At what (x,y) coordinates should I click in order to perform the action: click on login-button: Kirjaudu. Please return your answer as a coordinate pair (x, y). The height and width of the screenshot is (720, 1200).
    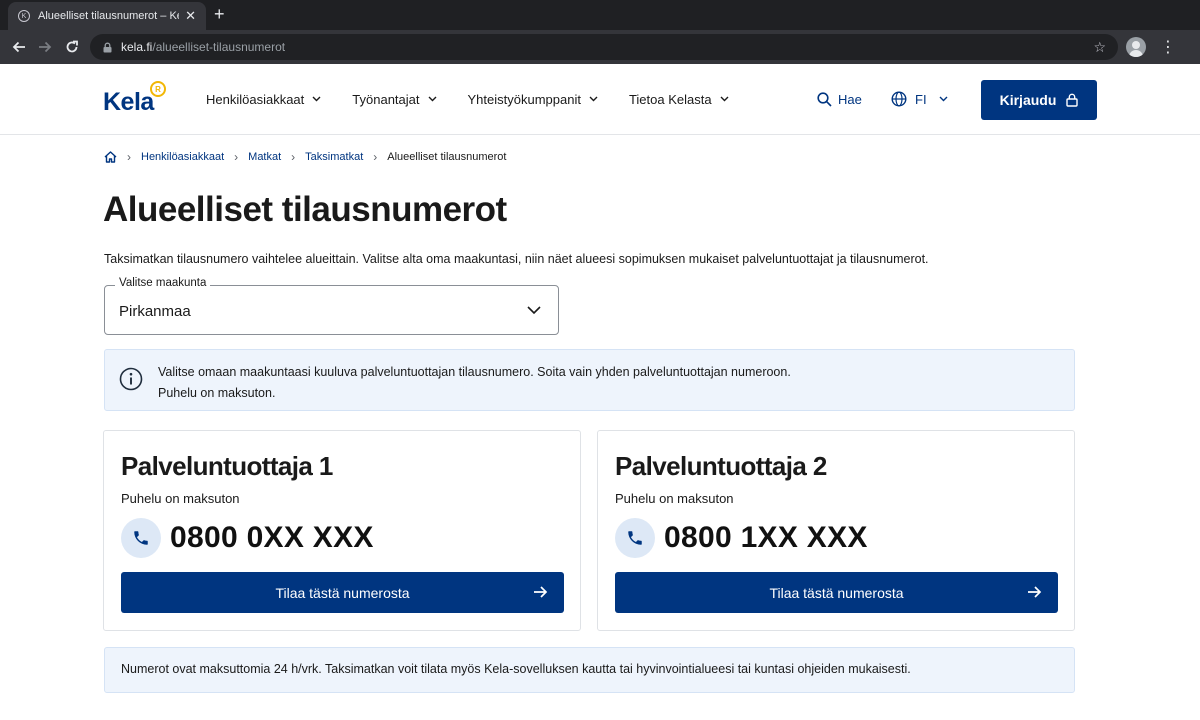
    Looking at the image, I should click on (1039, 100).